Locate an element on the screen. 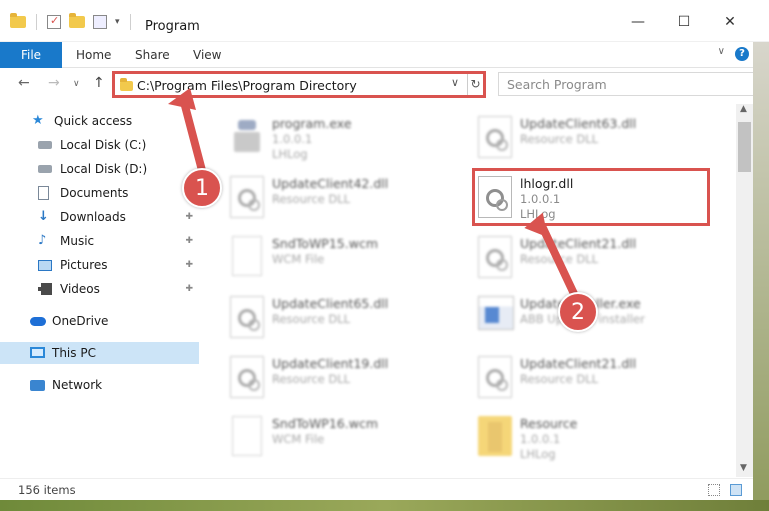  exe-icon is located at coordinates (247, 136).